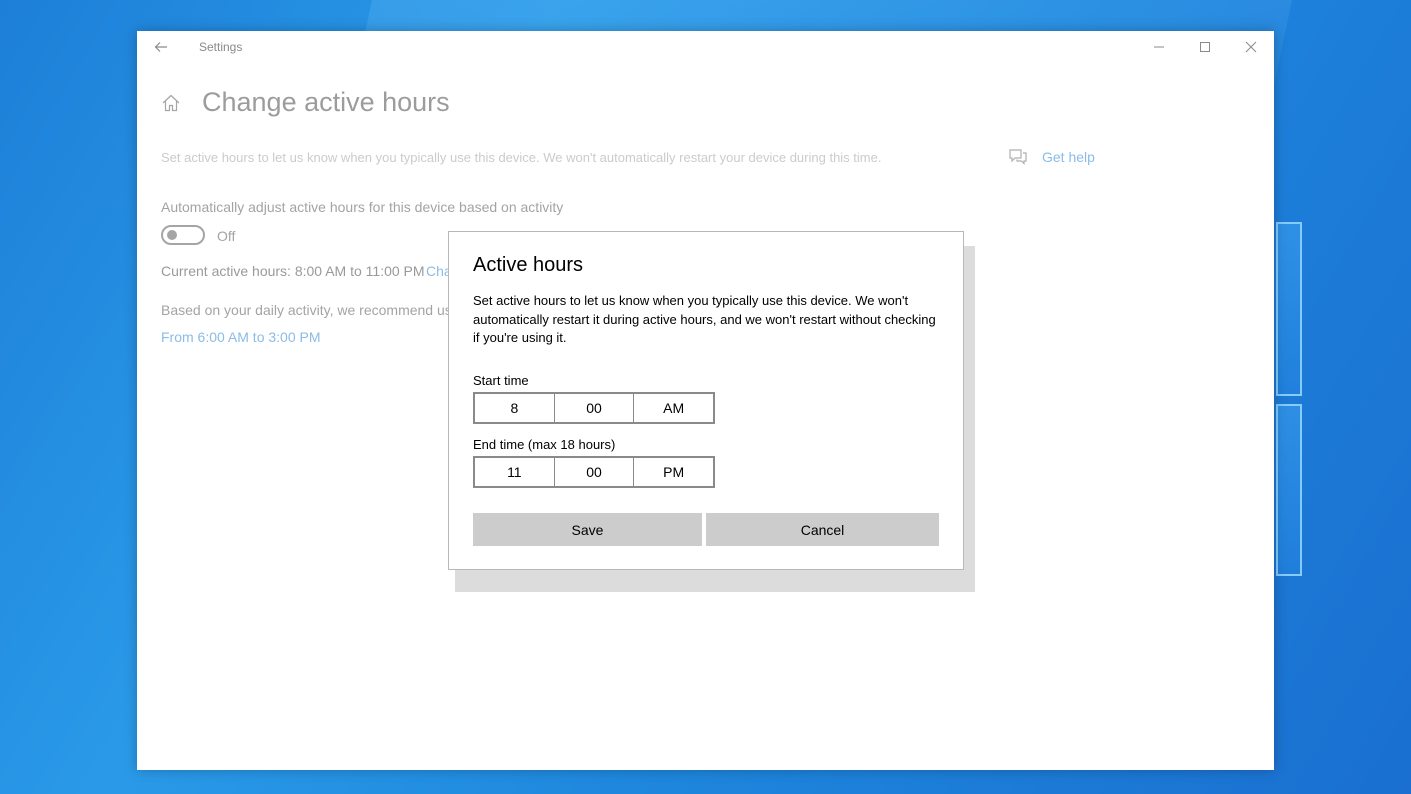 The width and height of the screenshot is (1411, 794). I want to click on title-bar: Settings, so click(705, 47).